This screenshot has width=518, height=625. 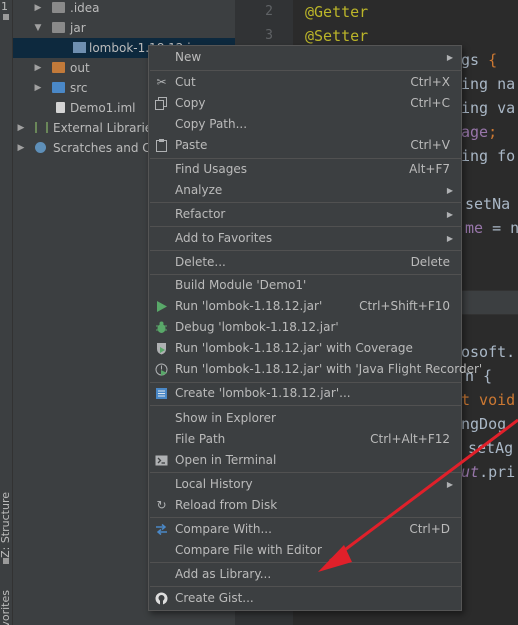 I want to click on menu-item-add-to-favorites: Add to Favorites ▶, so click(x=305, y=238).